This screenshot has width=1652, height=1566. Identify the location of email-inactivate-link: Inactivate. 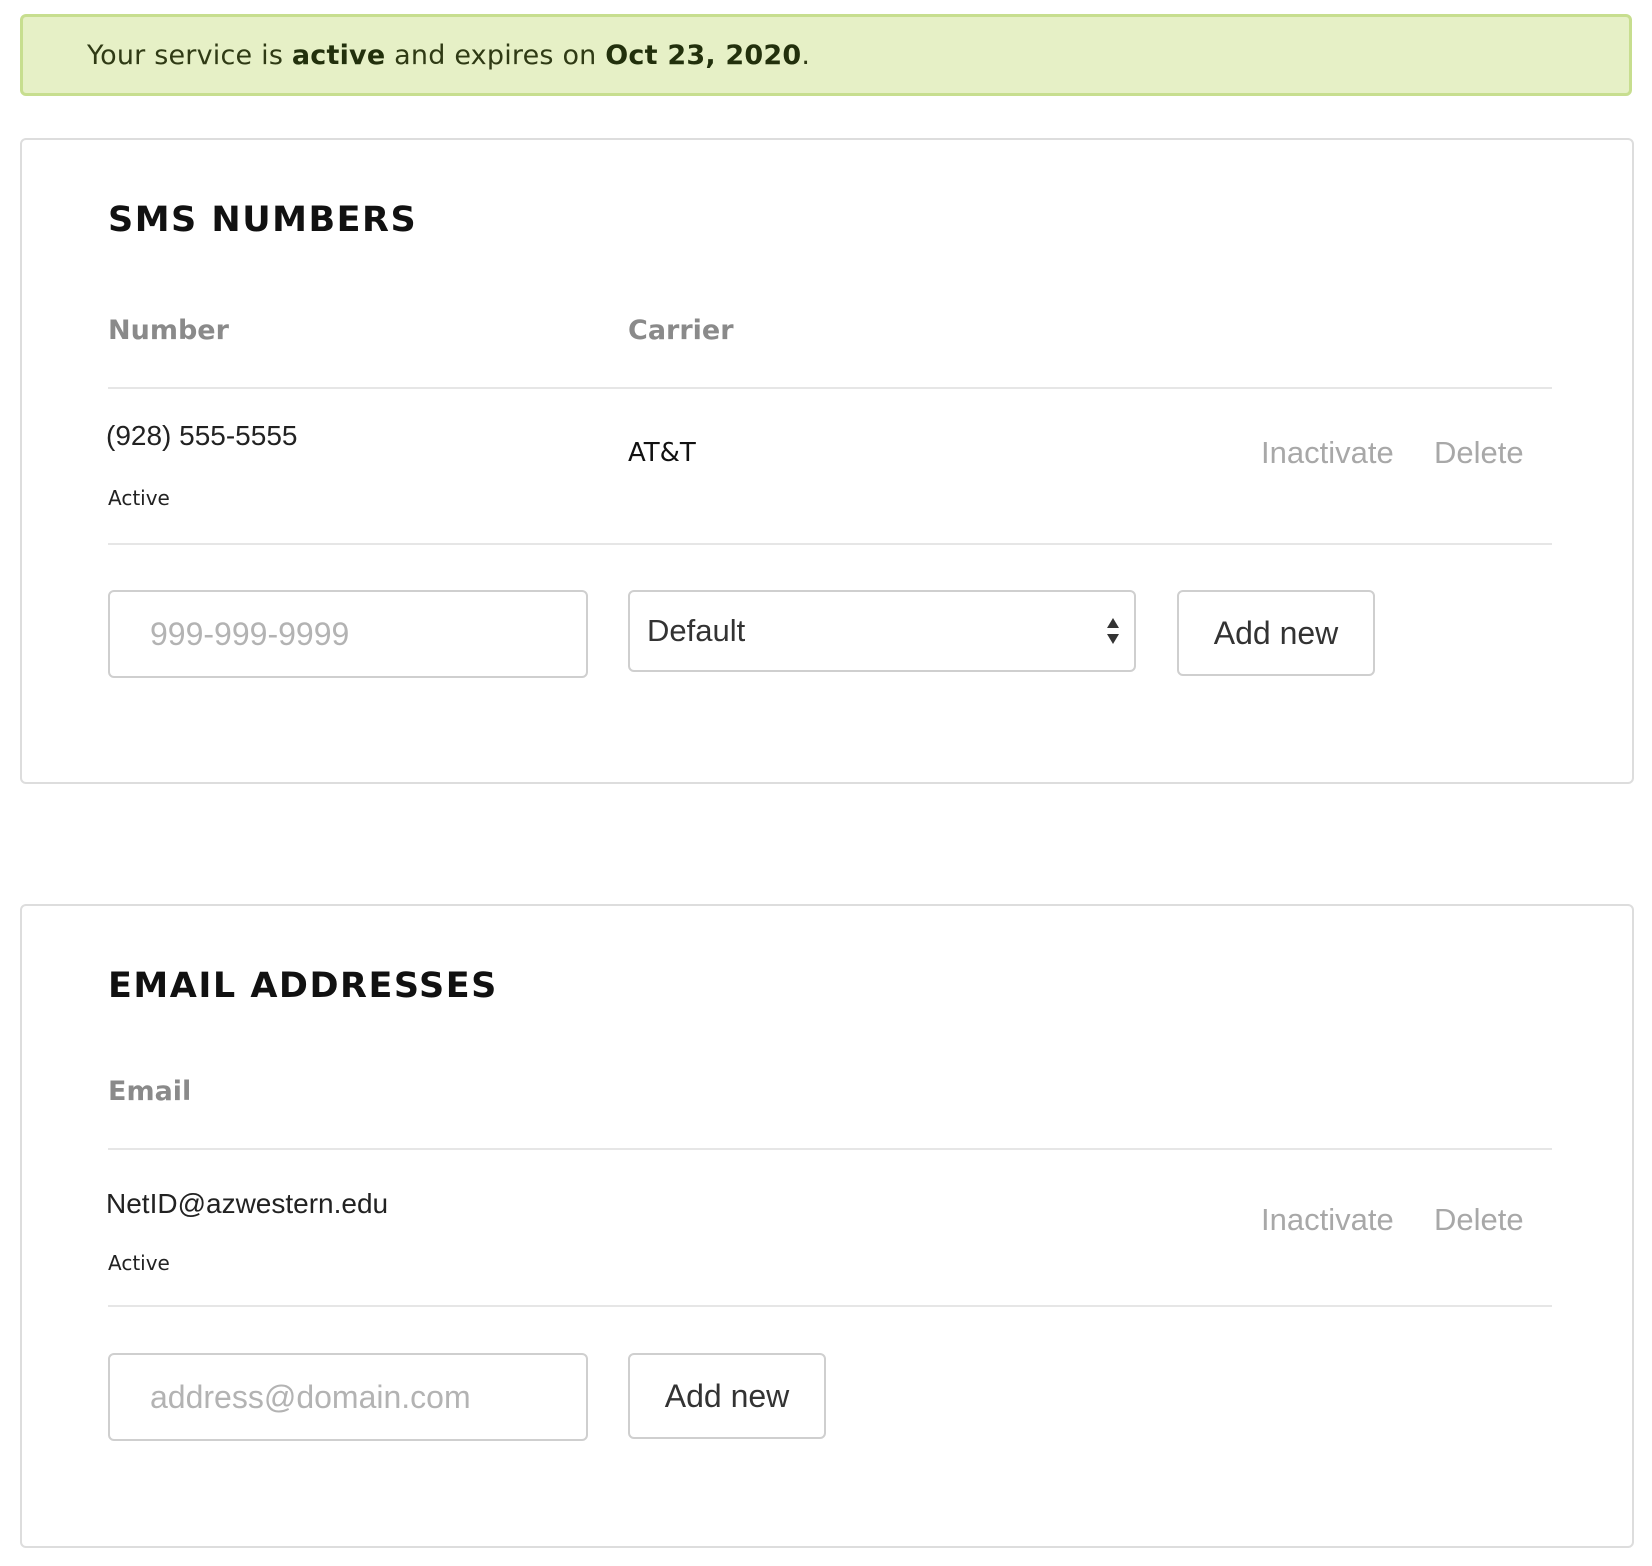
(1327, 1220).